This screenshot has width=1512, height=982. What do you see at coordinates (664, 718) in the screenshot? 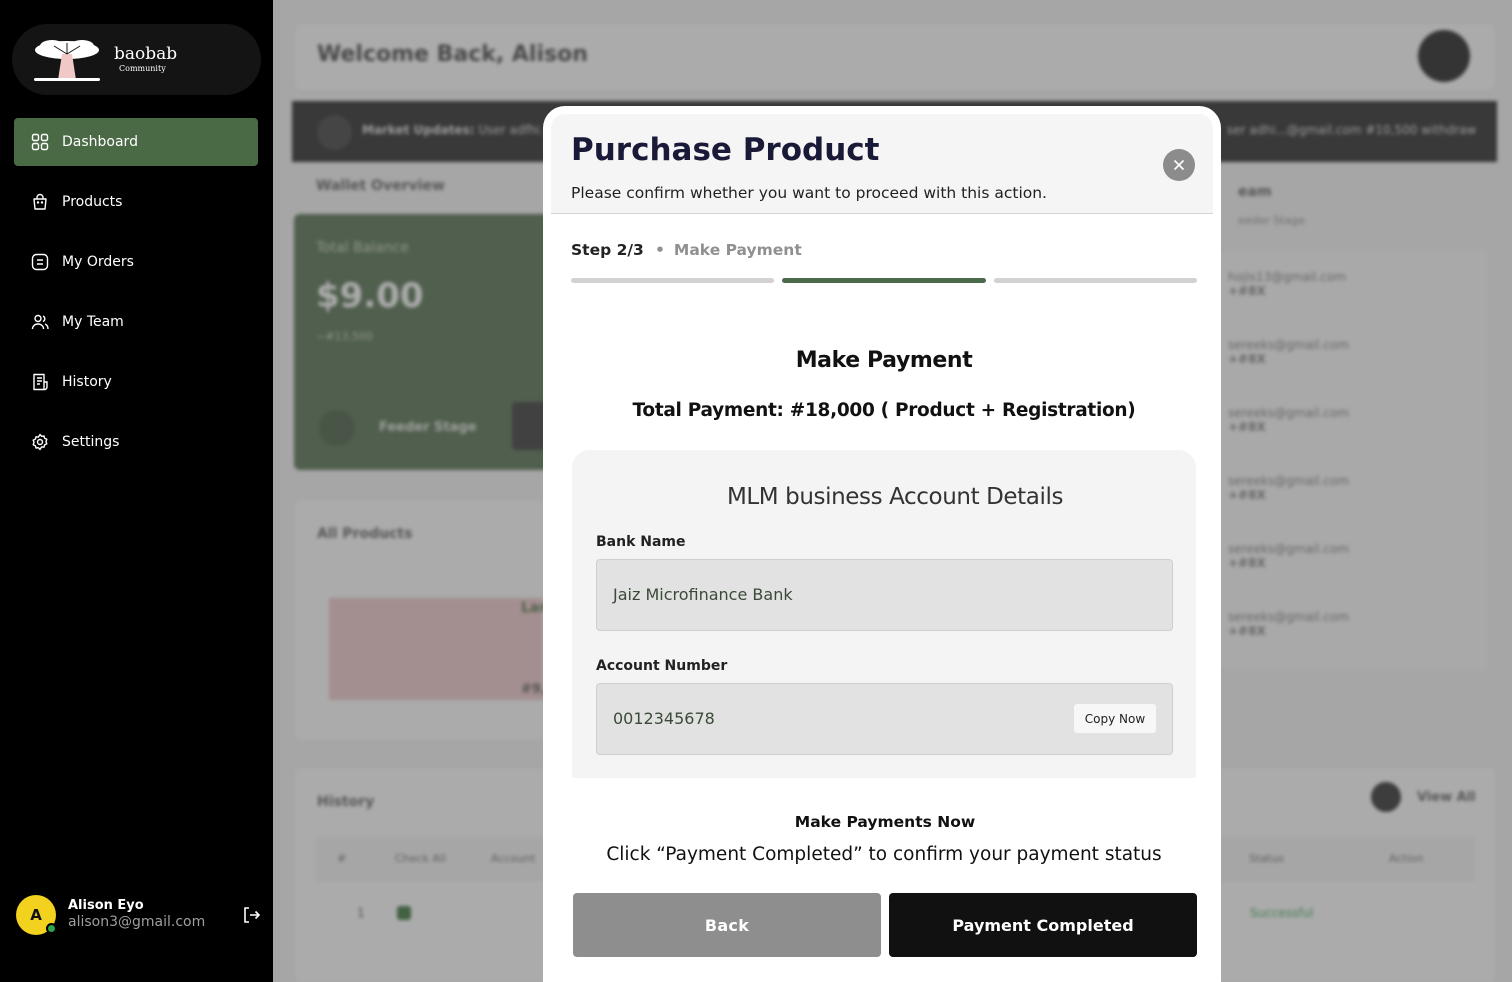
I see `account-number-value: 0012345678` at bounding box center [664, 718].